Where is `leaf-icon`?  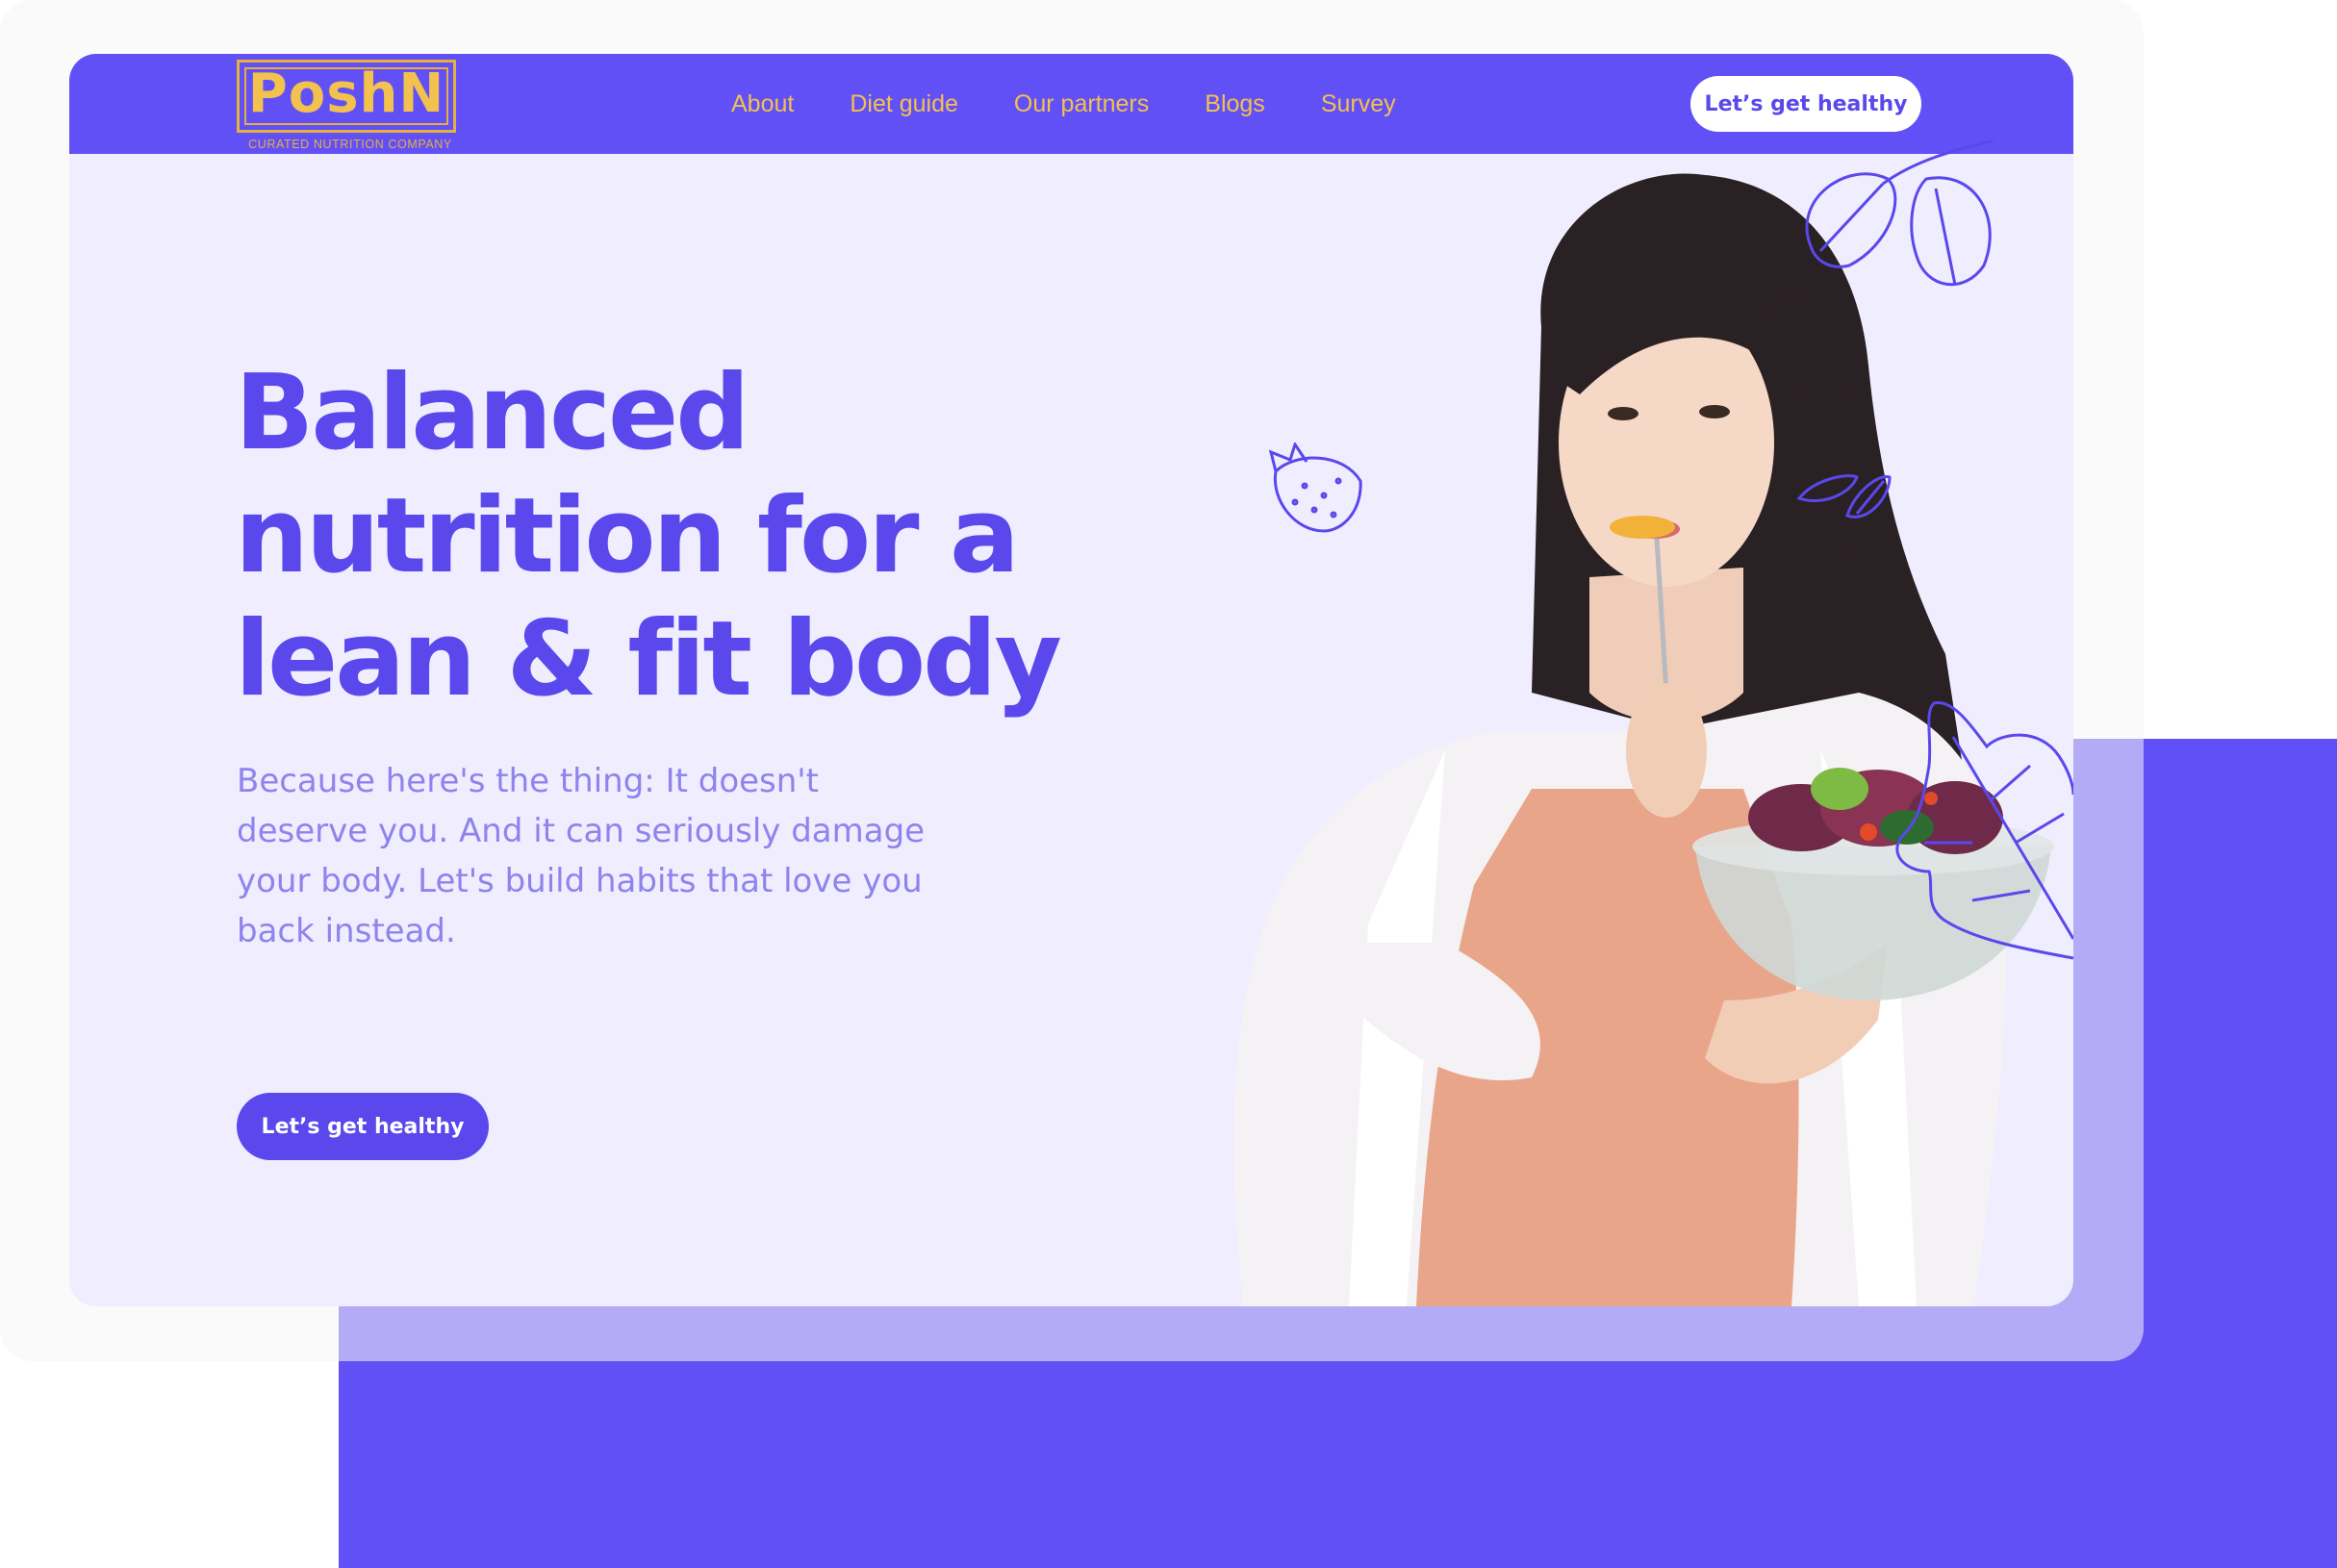
leaf-icon is located at coordinates (1984, 830).